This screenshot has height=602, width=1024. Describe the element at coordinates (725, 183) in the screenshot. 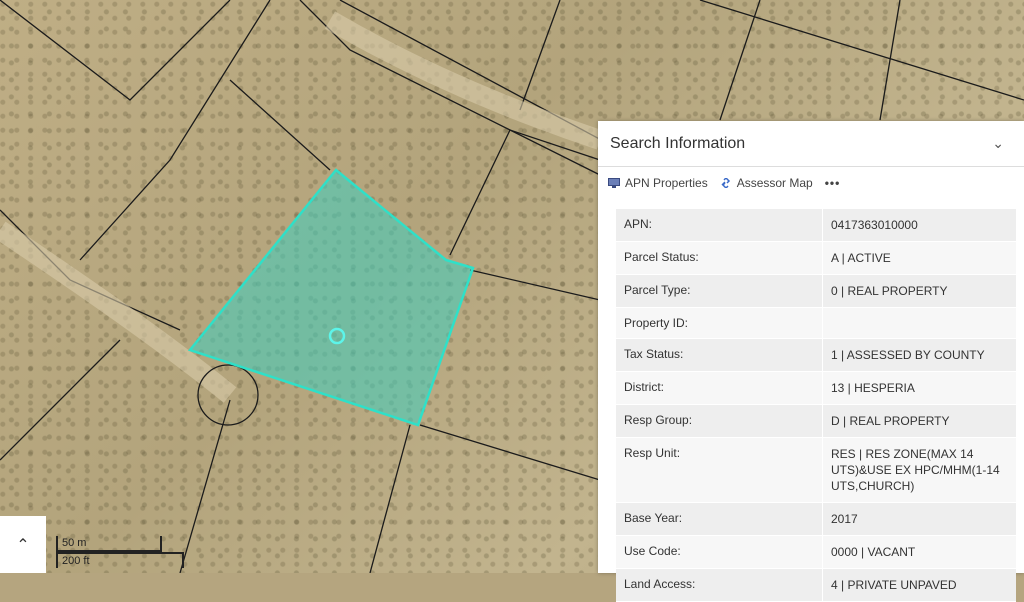

I see `link-icon` at that location.